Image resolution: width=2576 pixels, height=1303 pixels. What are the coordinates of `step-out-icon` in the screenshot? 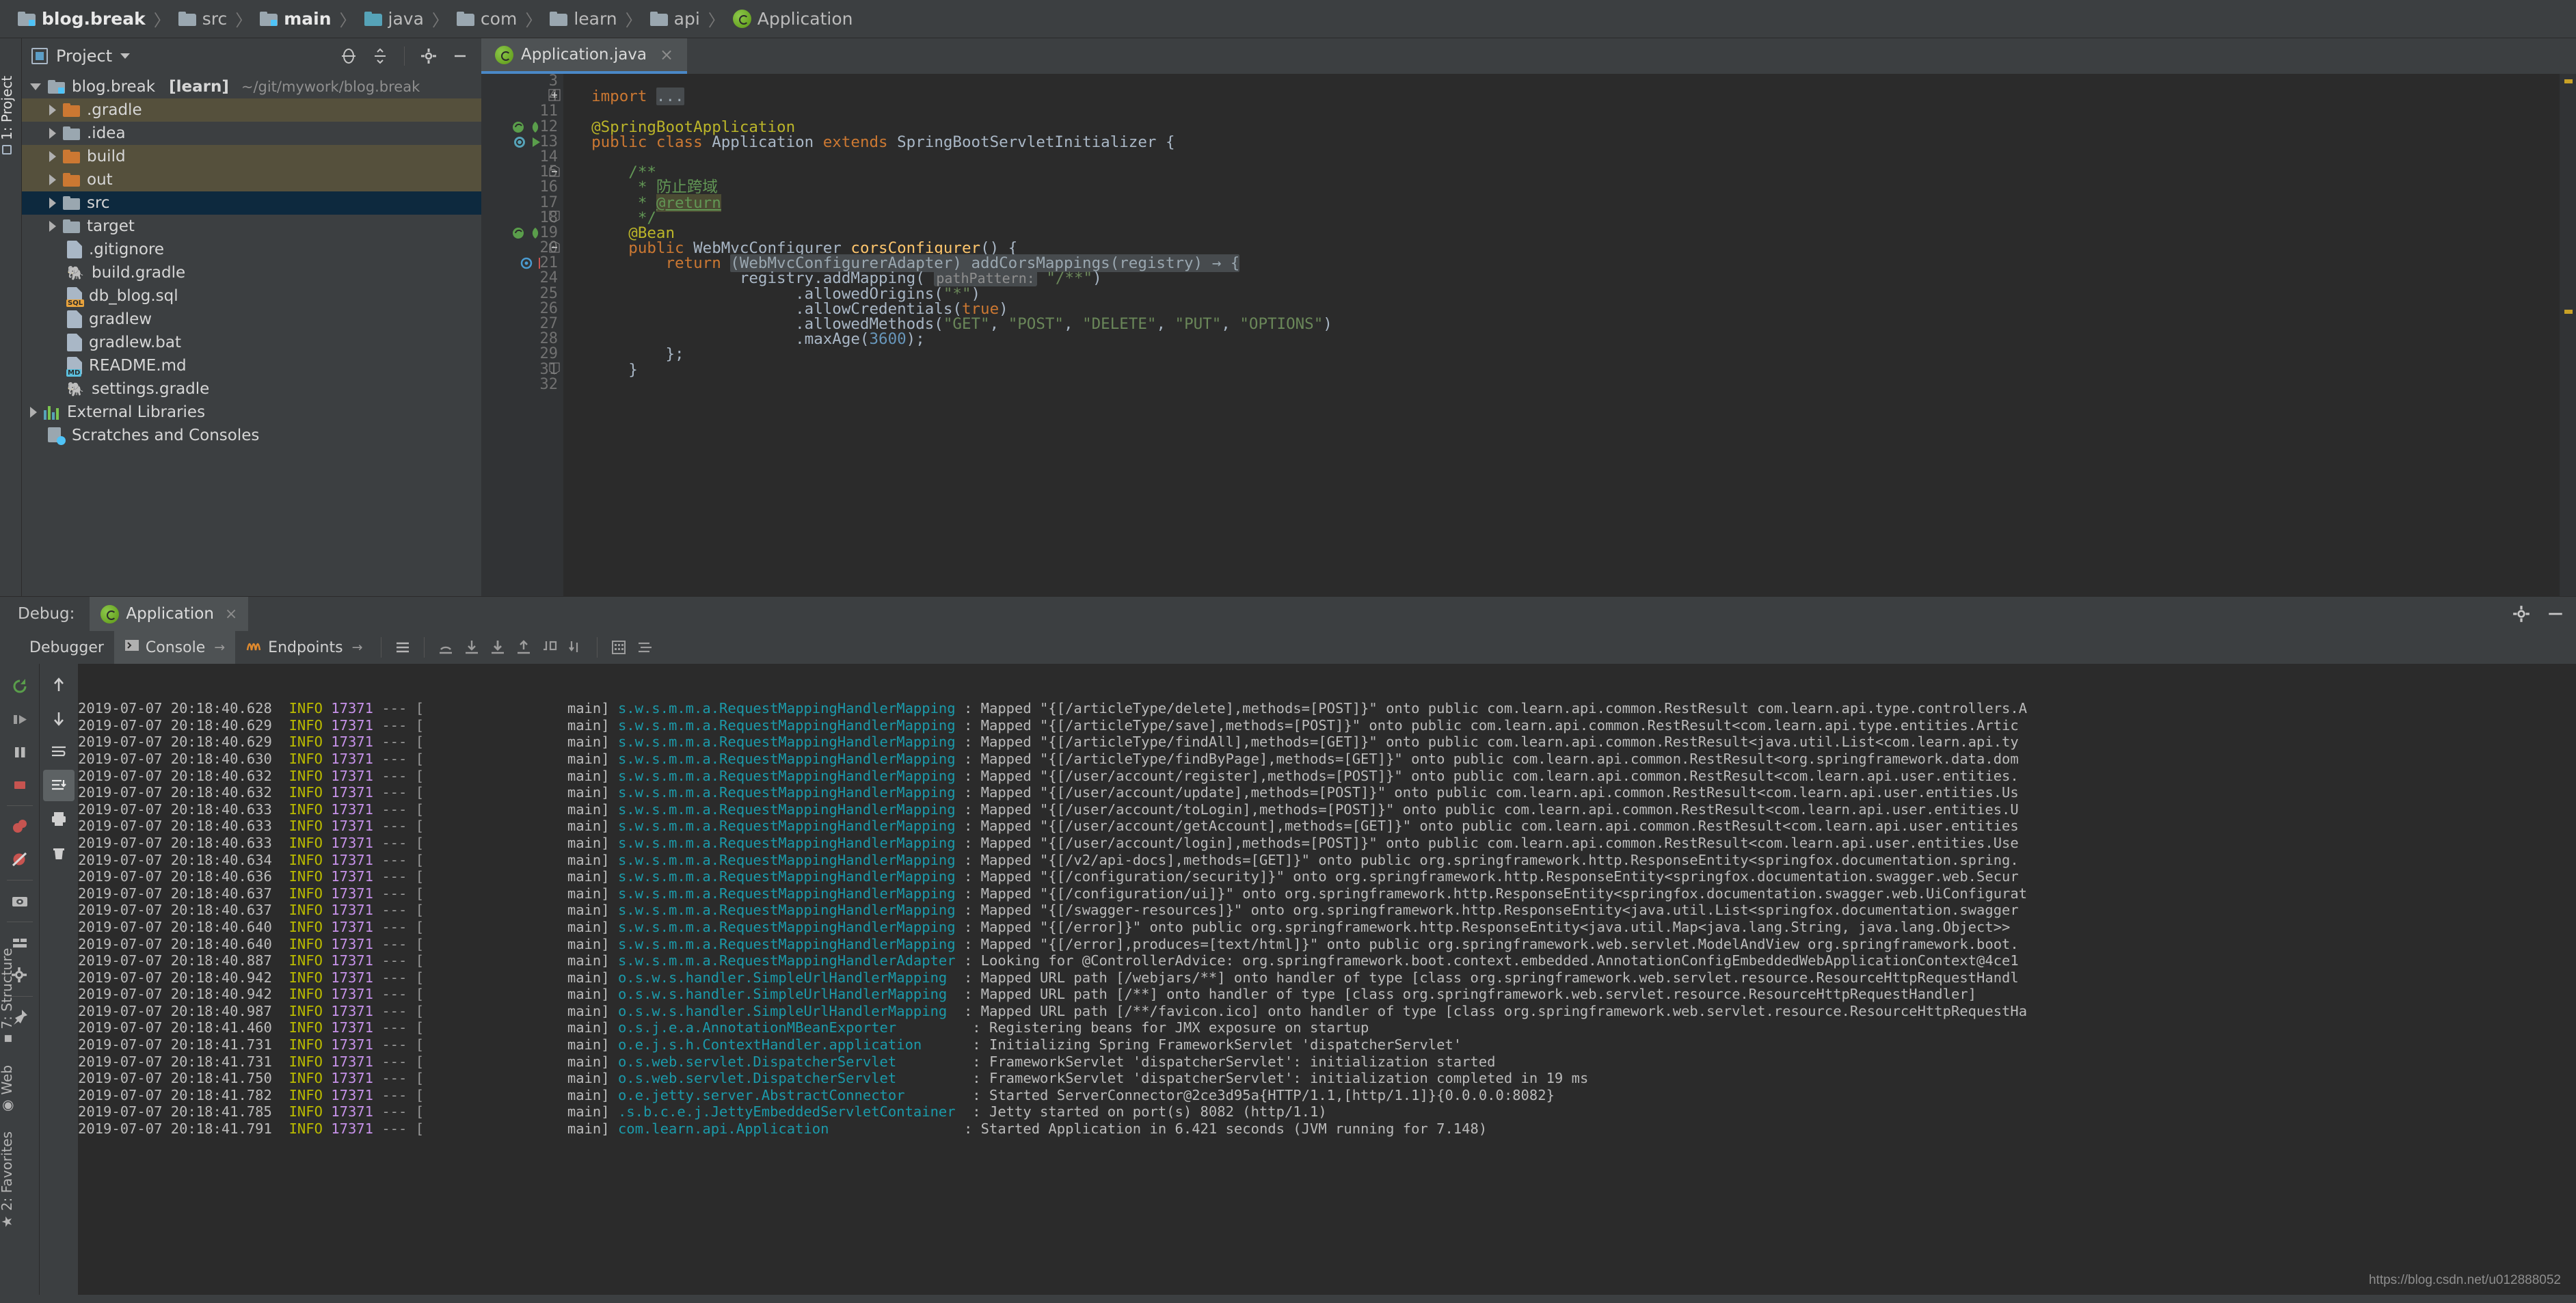 It's located at (524, 647).